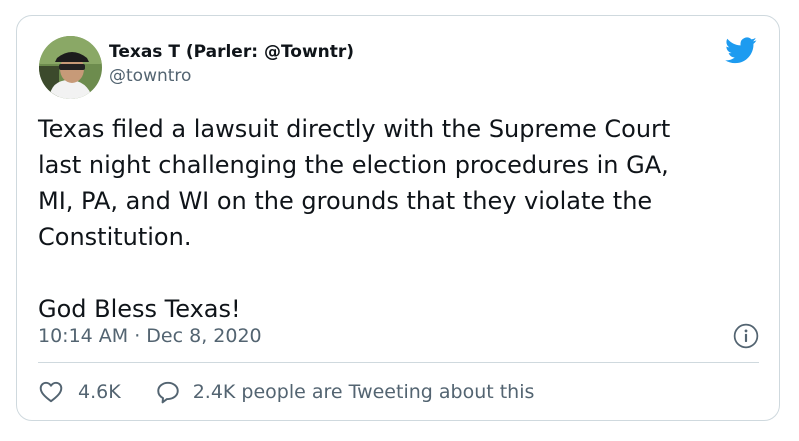 This screenshot has width=799, height=441. What do you see at coordinates (99, 392) in the screenshot?
I see `like-count: 4.6K` at bounding box center [99, 392].